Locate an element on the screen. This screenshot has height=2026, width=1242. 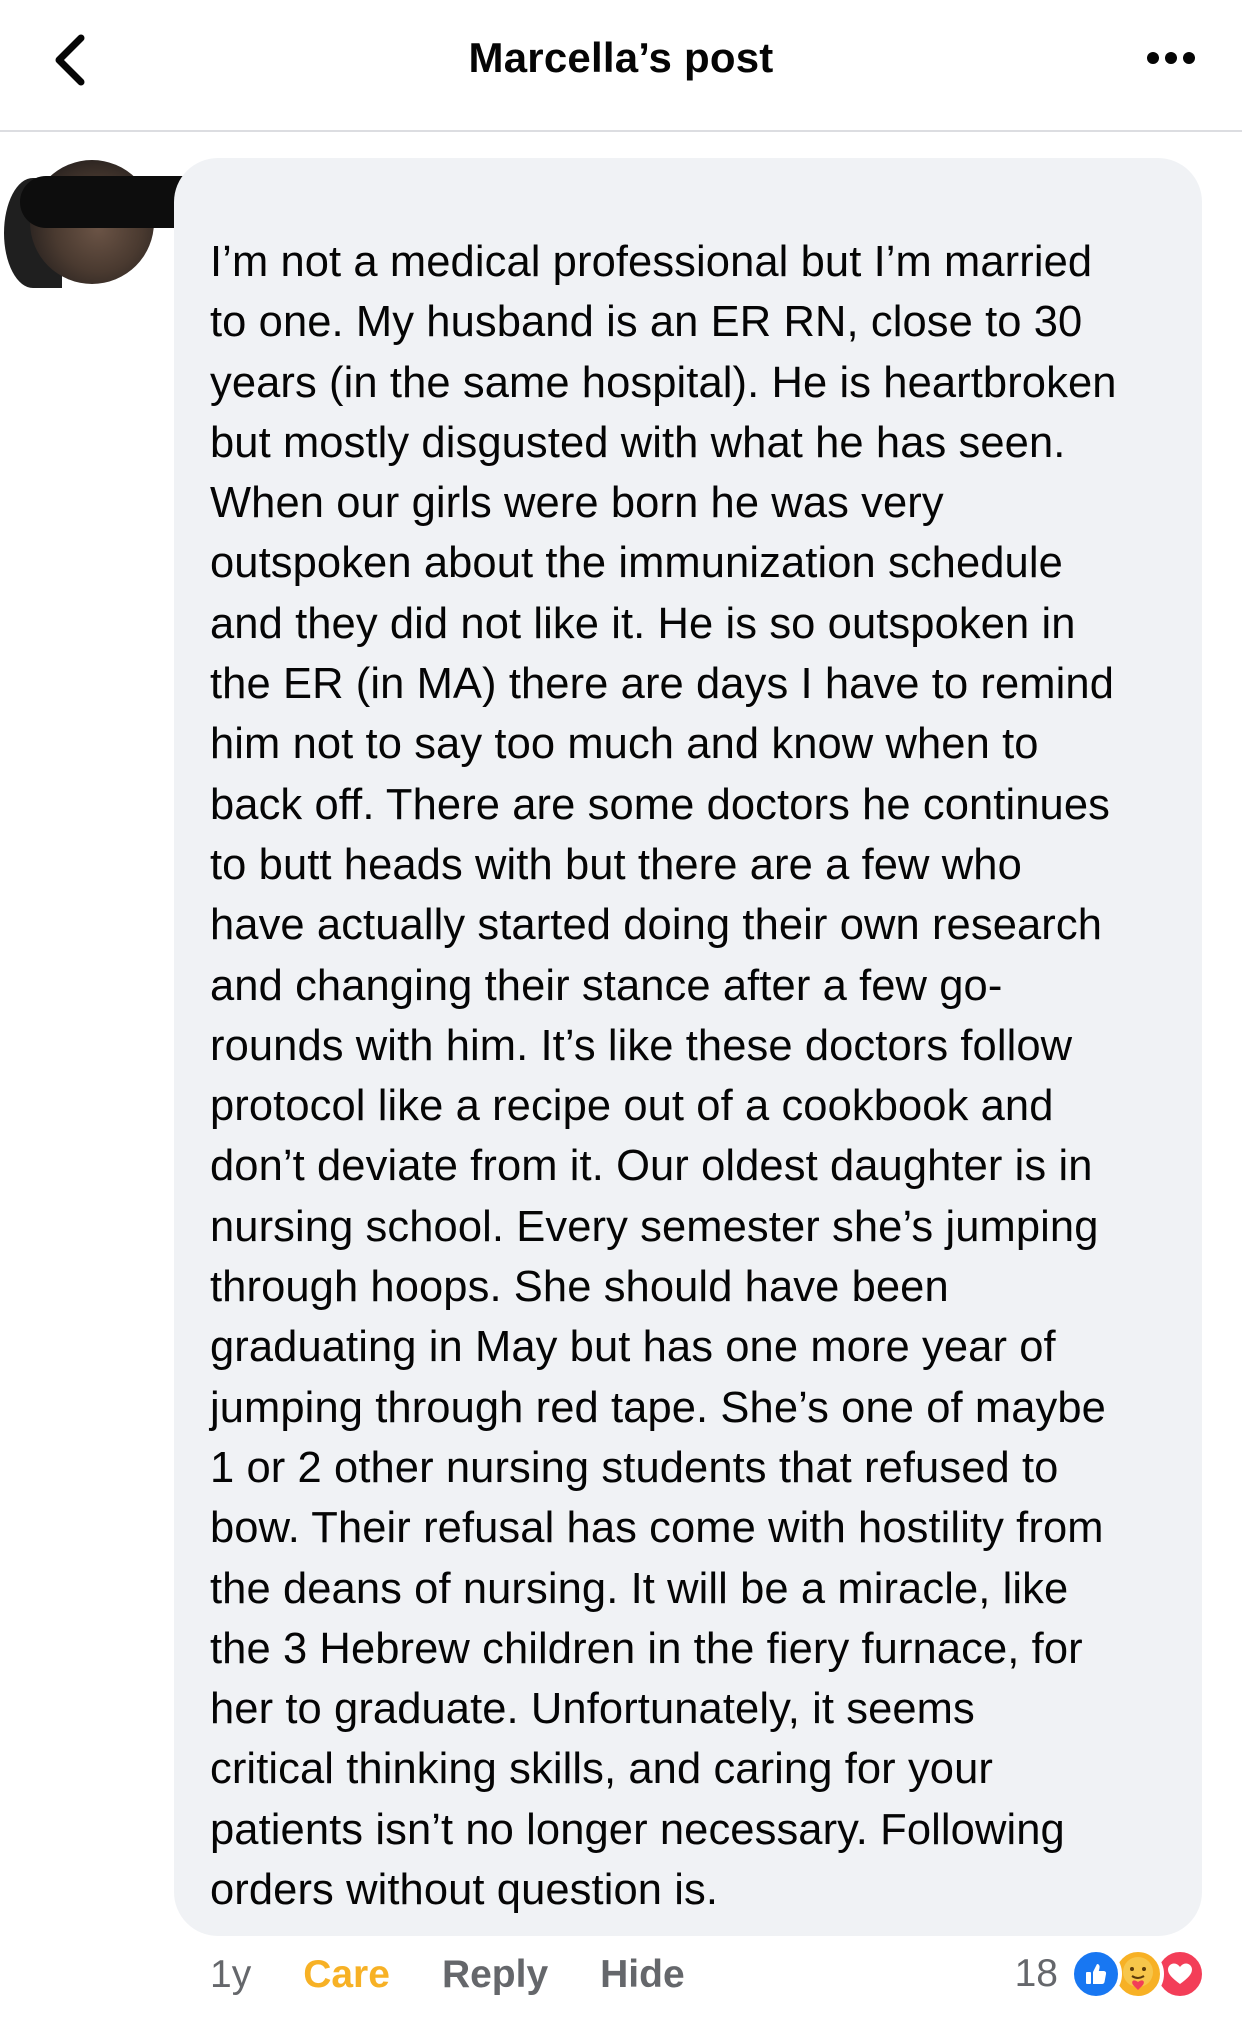
comment-actions: 1y Care Reply Hide is located at coordinates (447, 1975).